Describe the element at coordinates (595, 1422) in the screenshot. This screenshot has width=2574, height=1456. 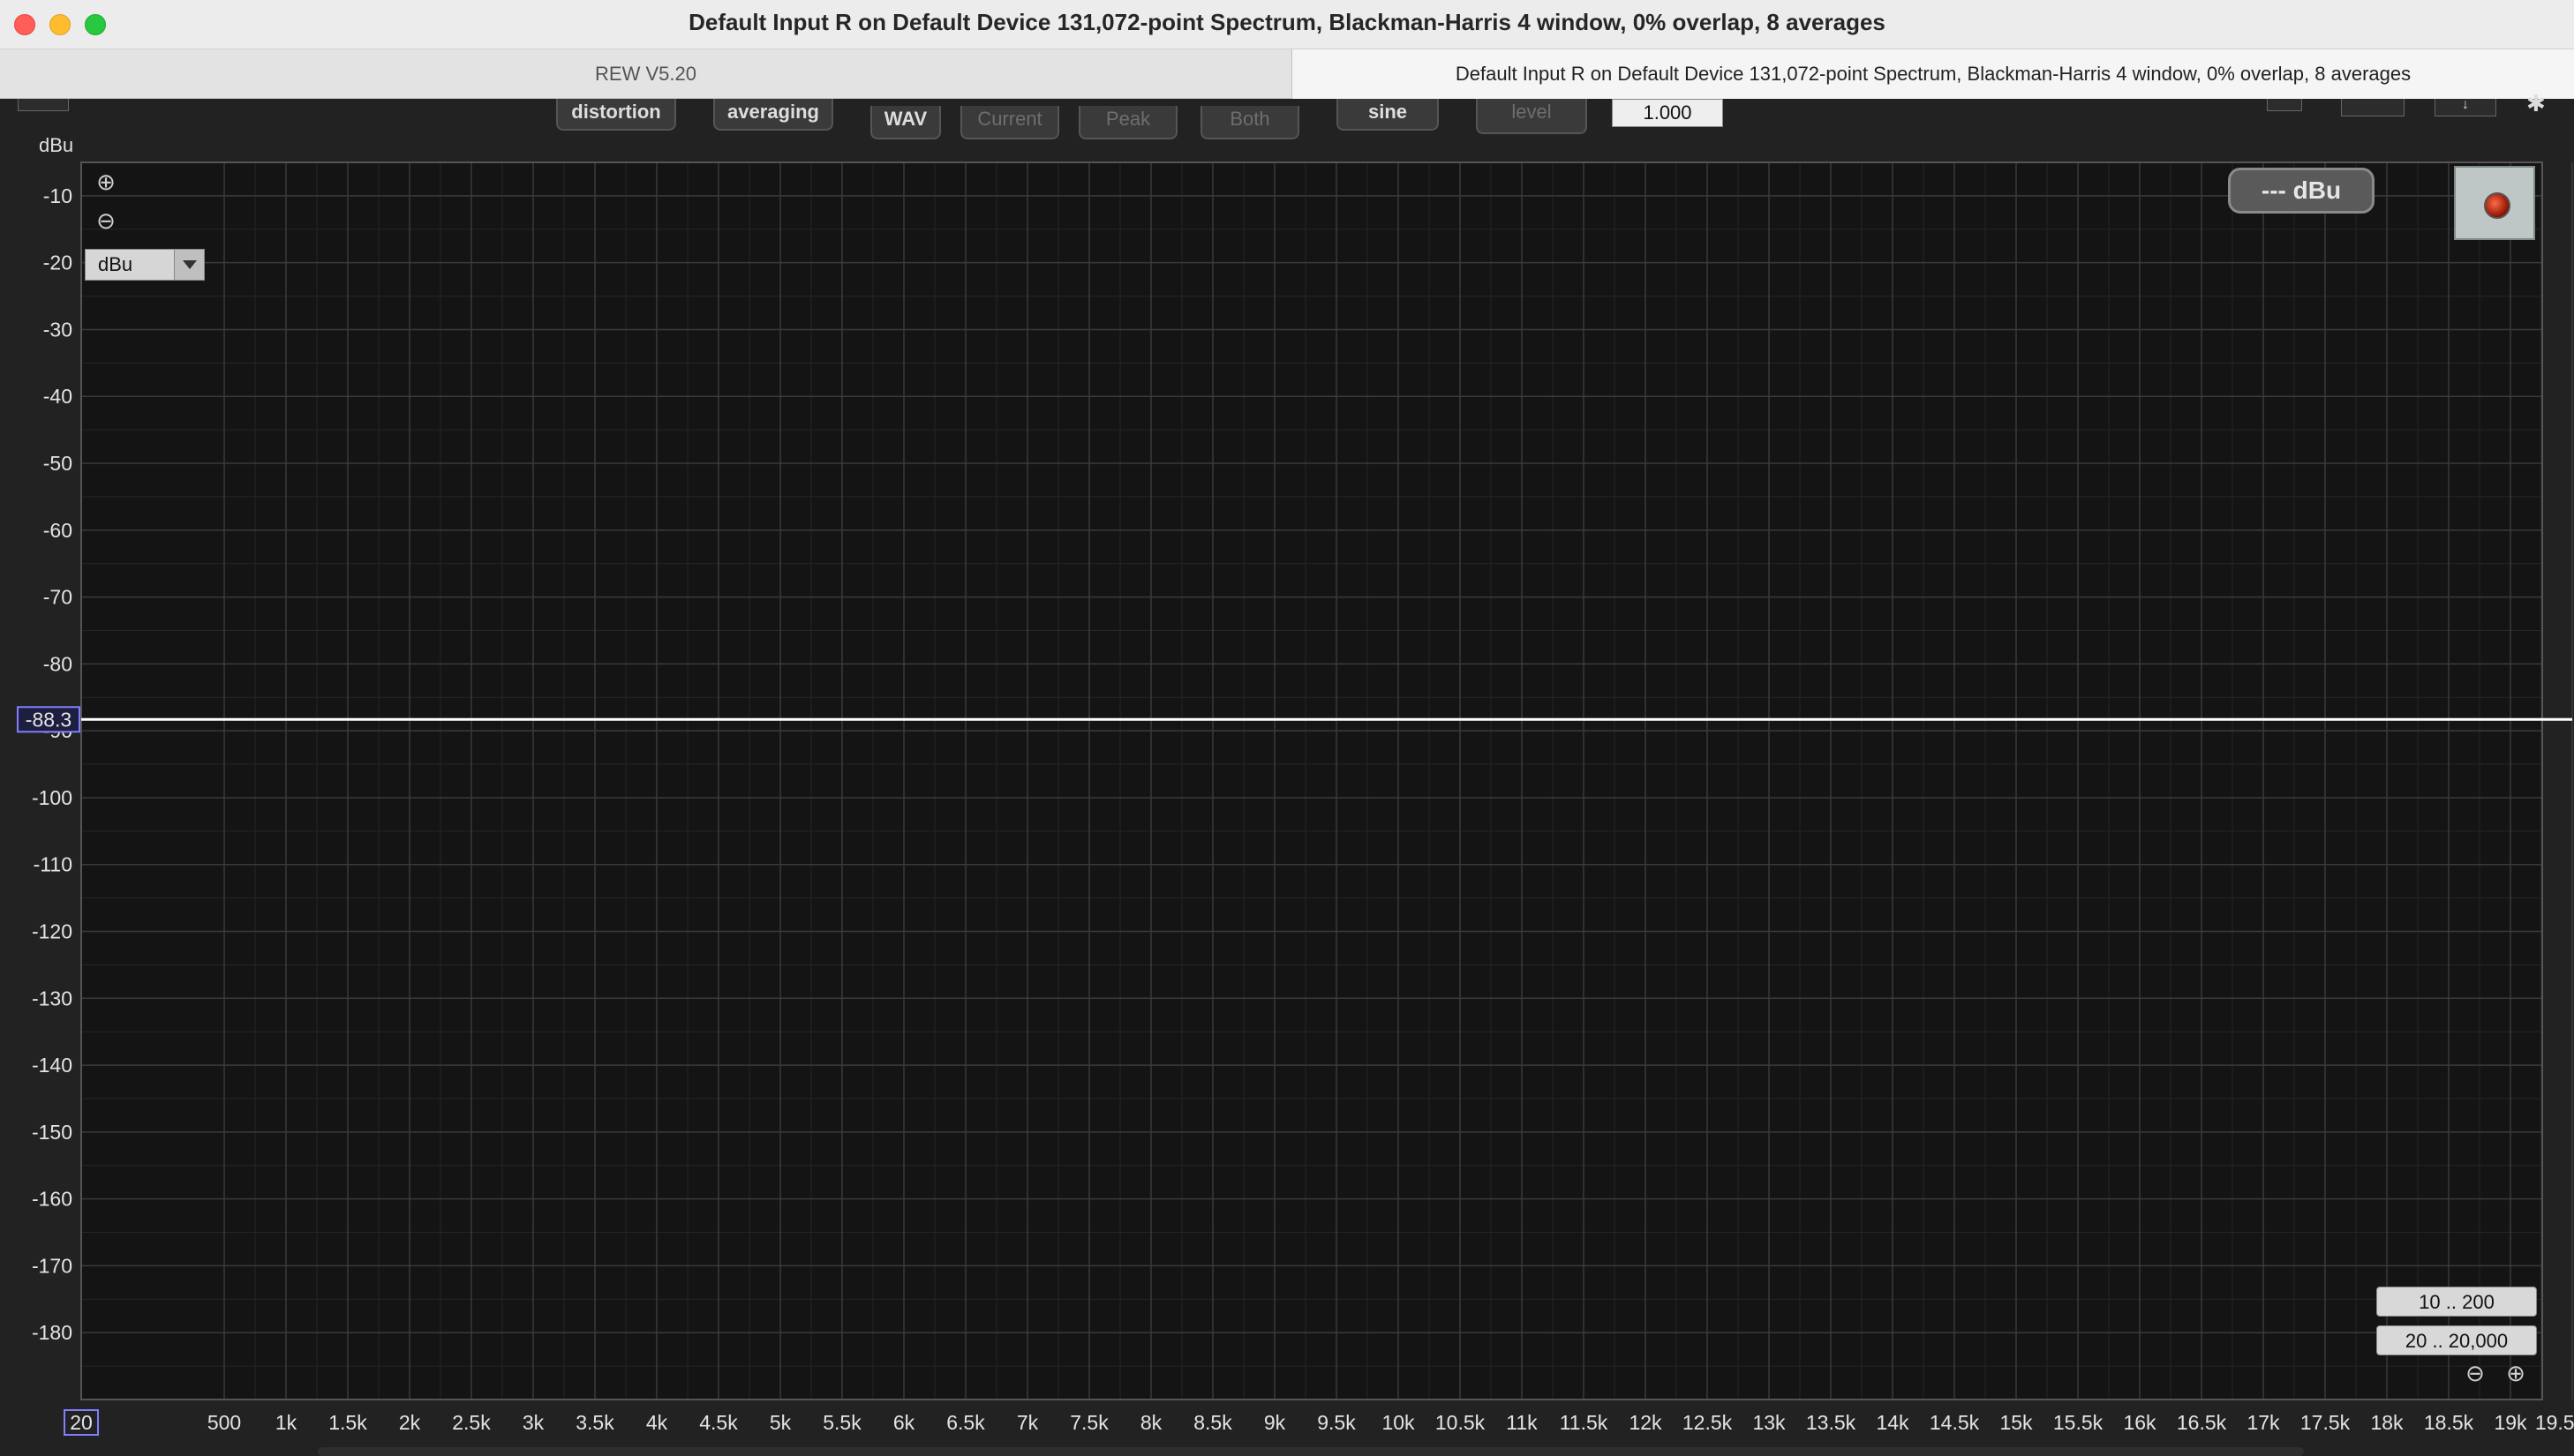
I see `x-tick-label: 3.5k` at that location.